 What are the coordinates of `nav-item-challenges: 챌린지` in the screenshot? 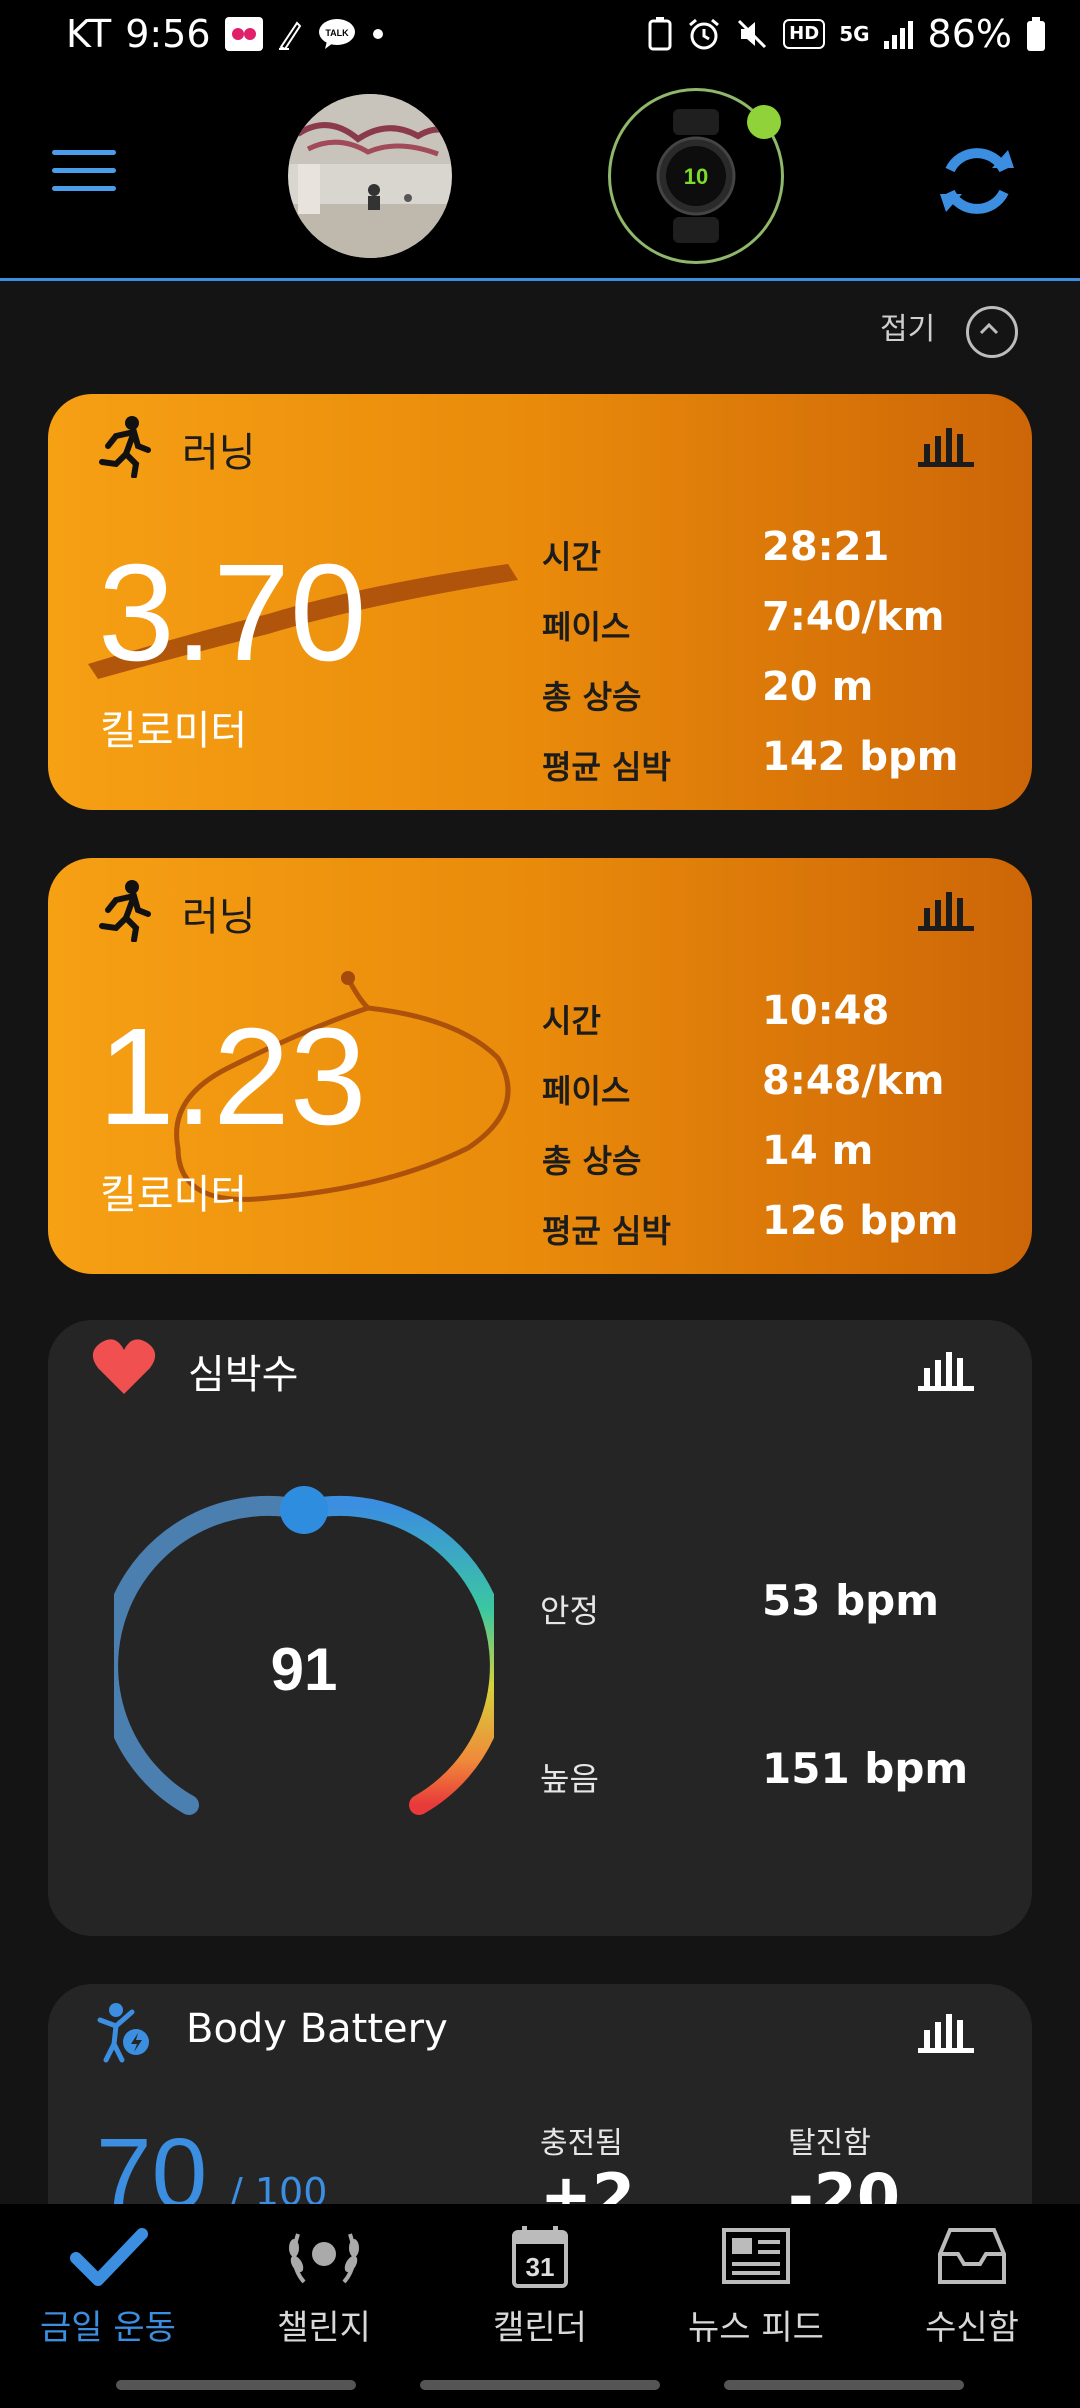 It's located at (324, 2286).